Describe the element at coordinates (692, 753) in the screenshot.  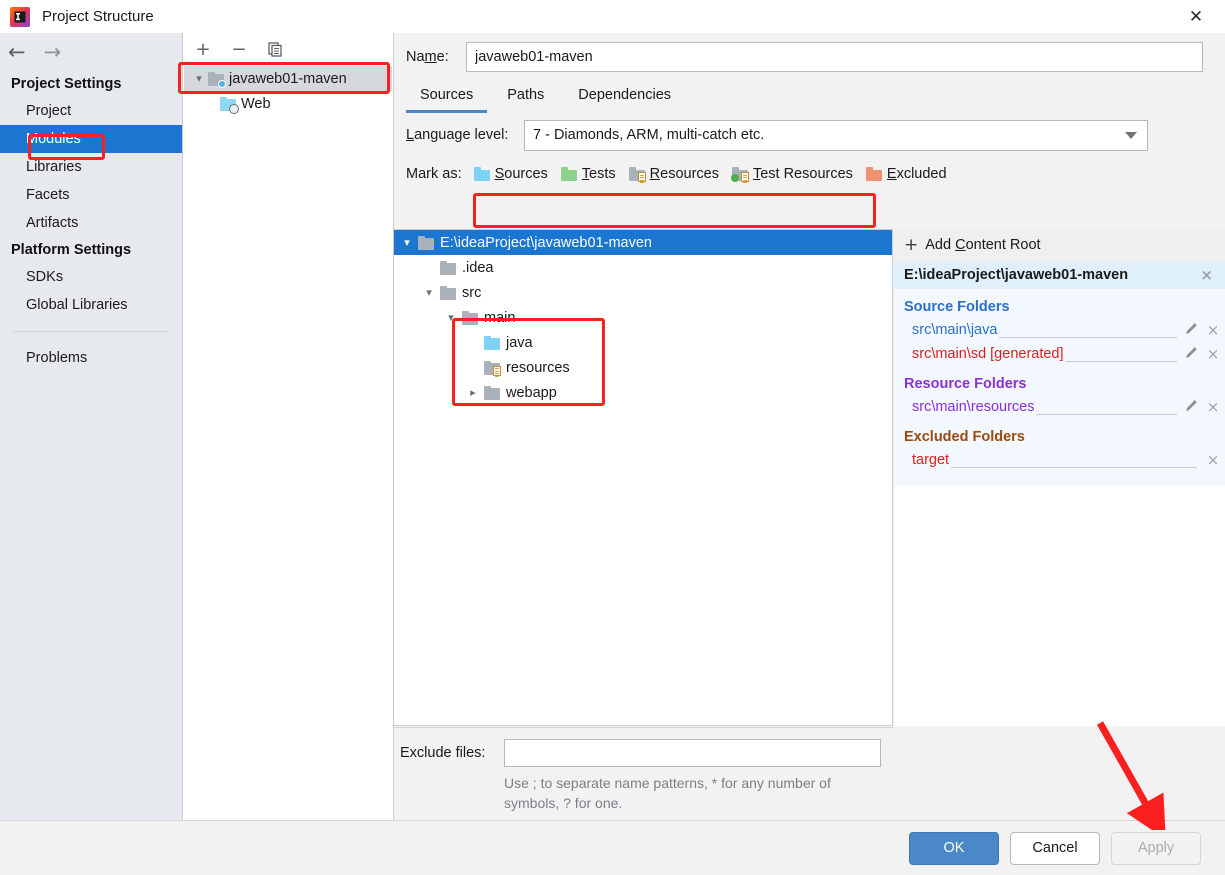
I see `exclude-files-input` at that location.